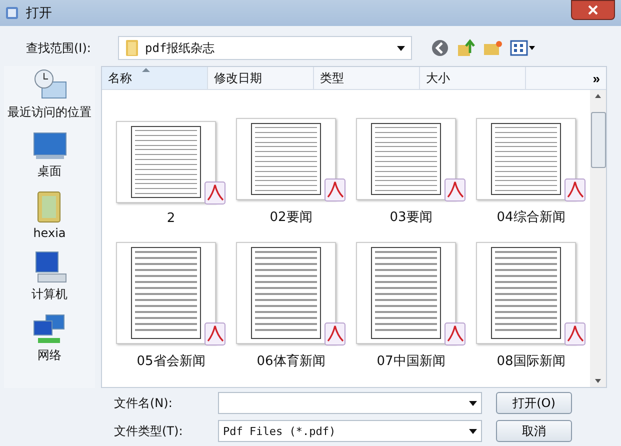 This screenshot has width=621, height=446. Describe the element at coordinates (144, 403) in the screenshot. I see `filename-label: 文件名(N):` at that location.